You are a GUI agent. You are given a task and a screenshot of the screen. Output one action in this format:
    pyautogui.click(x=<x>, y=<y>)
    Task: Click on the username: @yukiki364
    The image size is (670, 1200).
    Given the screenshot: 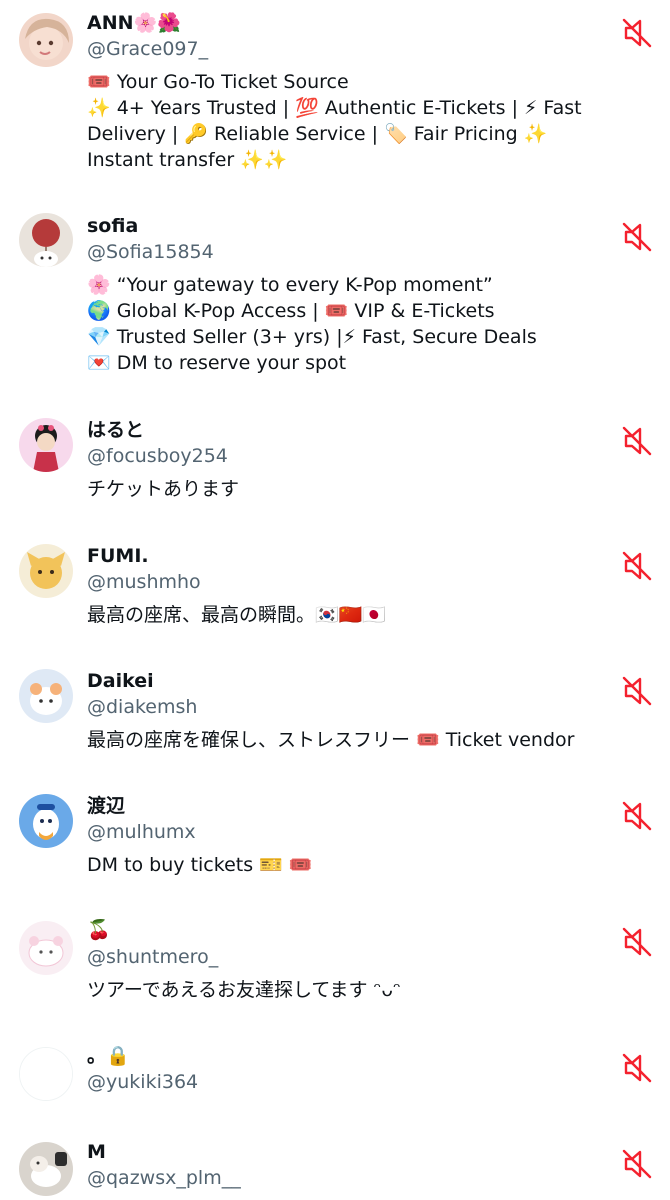 What is the action you would take?
    pyautogui.click(x=142, y=1082)
    